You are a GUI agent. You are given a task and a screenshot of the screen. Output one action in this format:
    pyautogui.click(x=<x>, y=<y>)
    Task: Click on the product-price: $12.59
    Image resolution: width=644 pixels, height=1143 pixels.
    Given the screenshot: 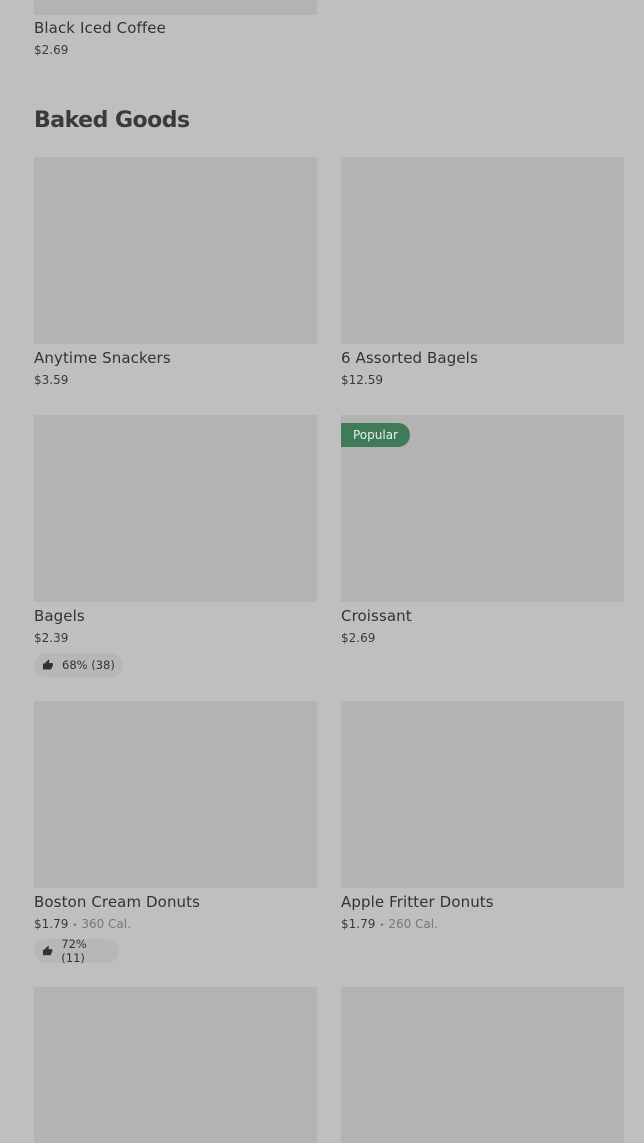 What is the action you would take?
    pyautogui.click(x=362, y=380)
    